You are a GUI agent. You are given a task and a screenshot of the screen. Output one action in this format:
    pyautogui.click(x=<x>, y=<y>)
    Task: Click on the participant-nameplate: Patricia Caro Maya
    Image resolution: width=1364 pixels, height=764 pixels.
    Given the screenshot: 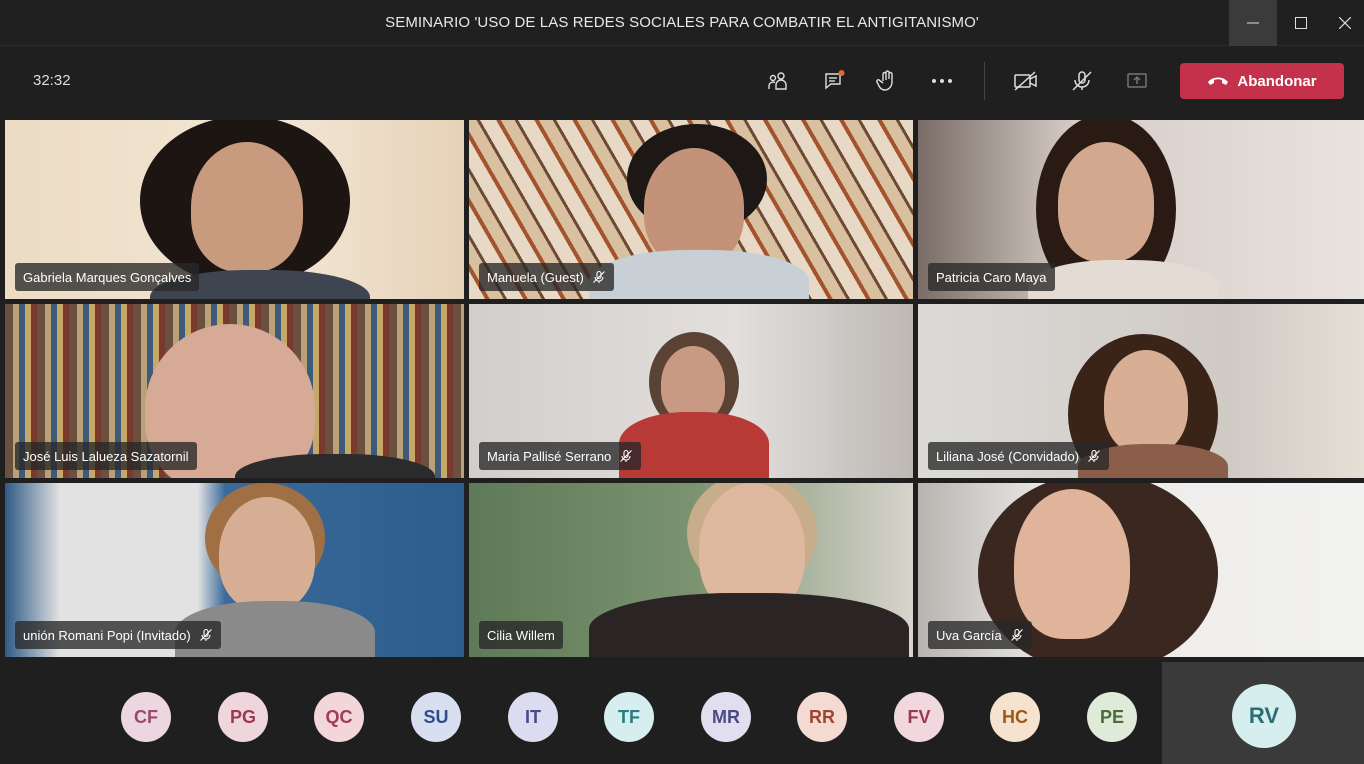 What is the action you would take?
    pyautogui.click(x=991, y=277)
    